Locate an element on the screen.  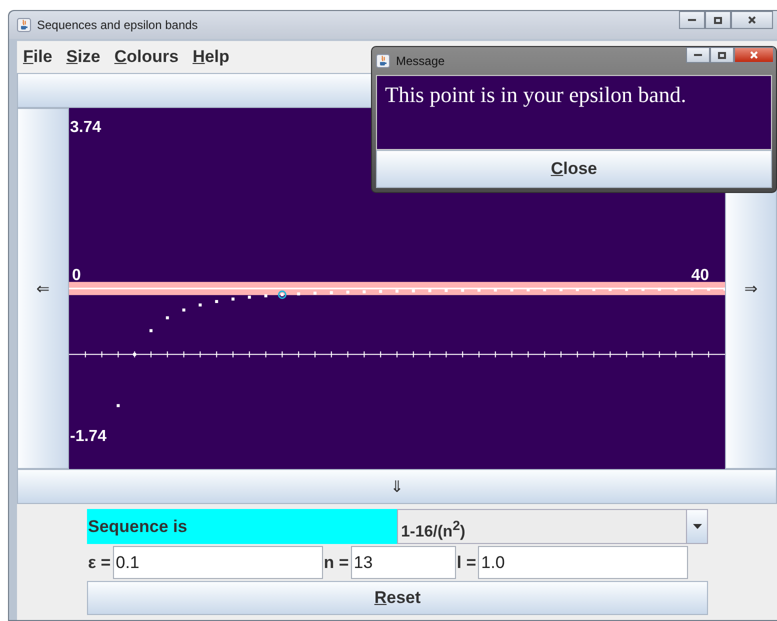
field-label: n = is located at coordinates (336, 562).